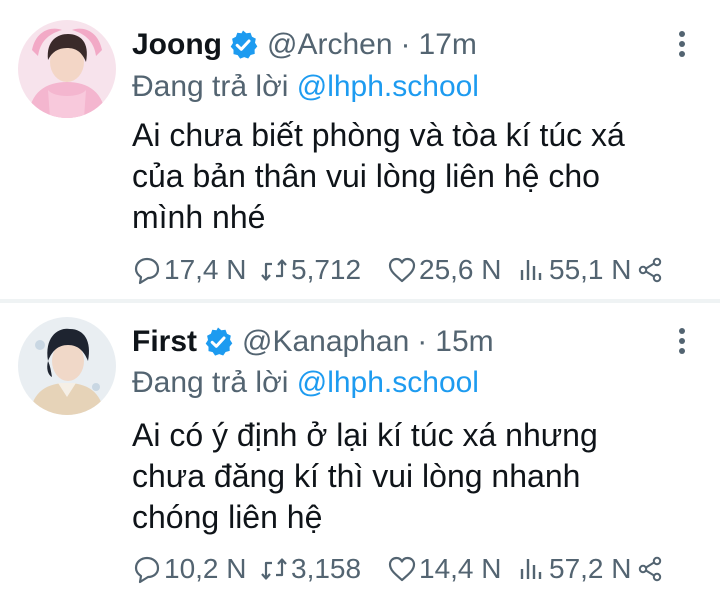 This screenshot has height=595, width=720. What do you see at coordinates (366, 176) in the screenshot?
I see `tweet-text-line: của bản thân vui lòng liên hệ cho` at bounding box center [366, 176].